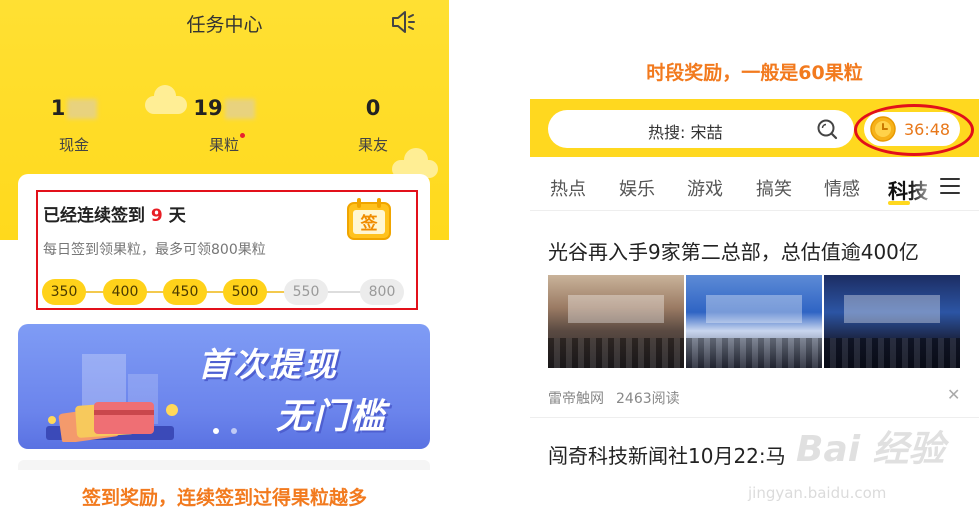  What do you see at coordinates (224, 125) in the screenshot?
I see `stat-fruit: 19 果粒` at bounding box center [224, 125].